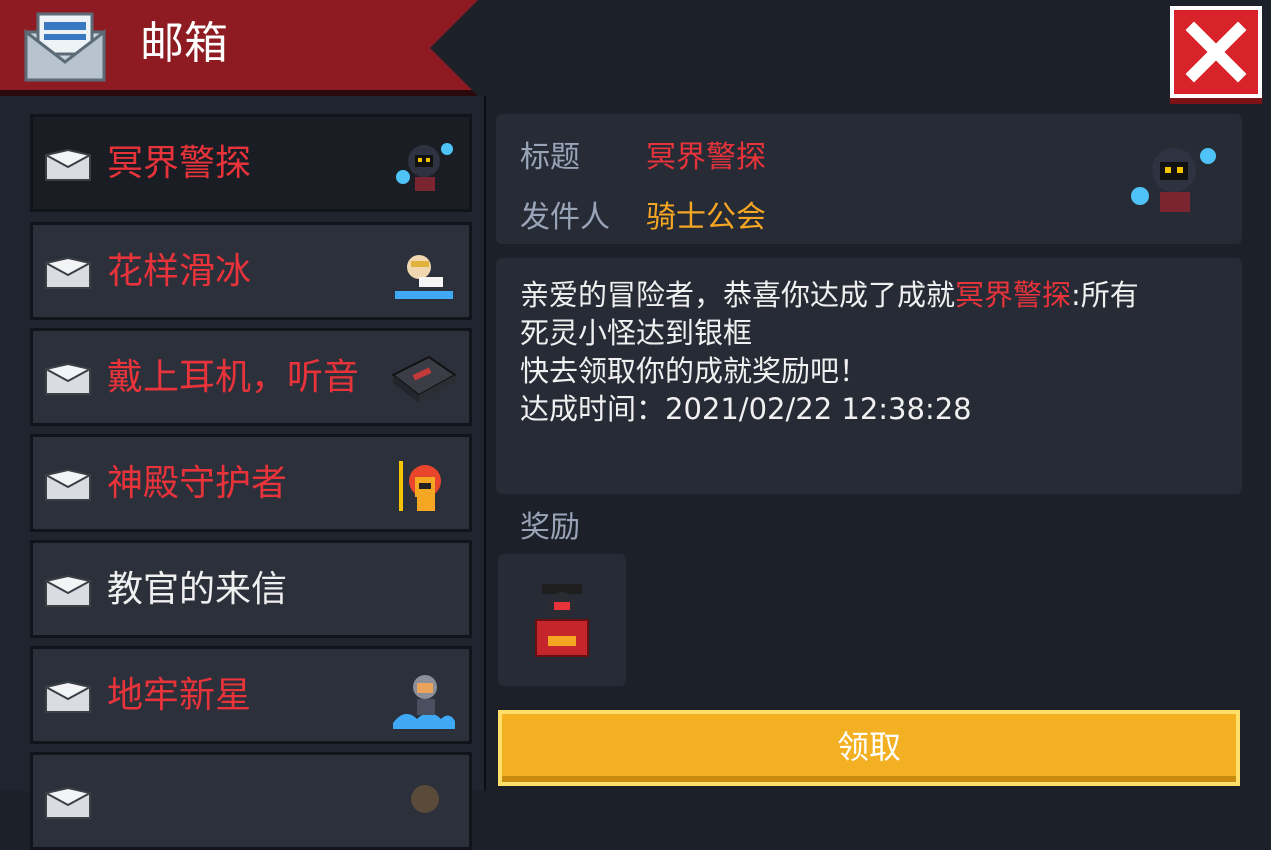 The height and width of the screenshot is (850, 1271). Describe the element at coordinates (706, 217) in the screenshot. I see `sender-value: 骑士公会` at that location.